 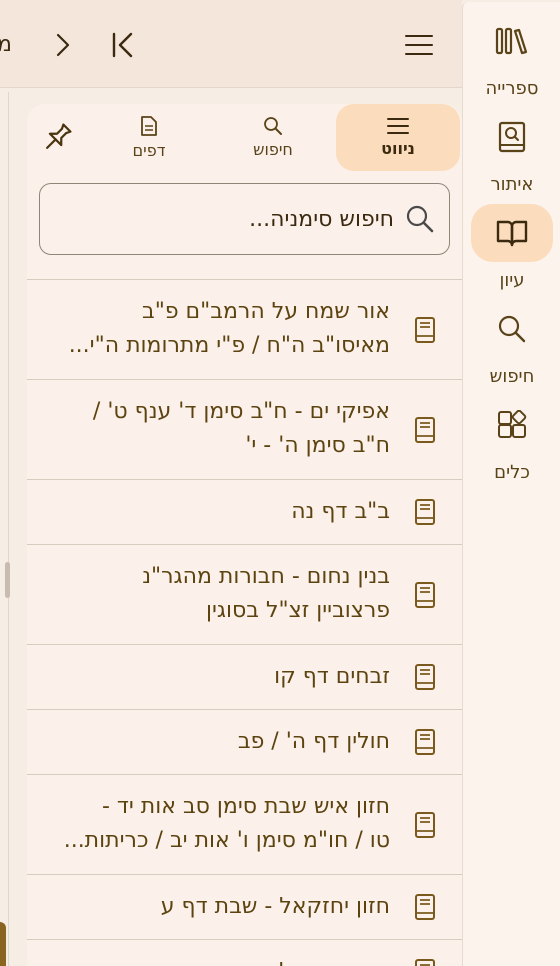 What do you see at coordinates (8, 529) in the screenshot?
I see `content-divider` at bounding box center [8, 529].